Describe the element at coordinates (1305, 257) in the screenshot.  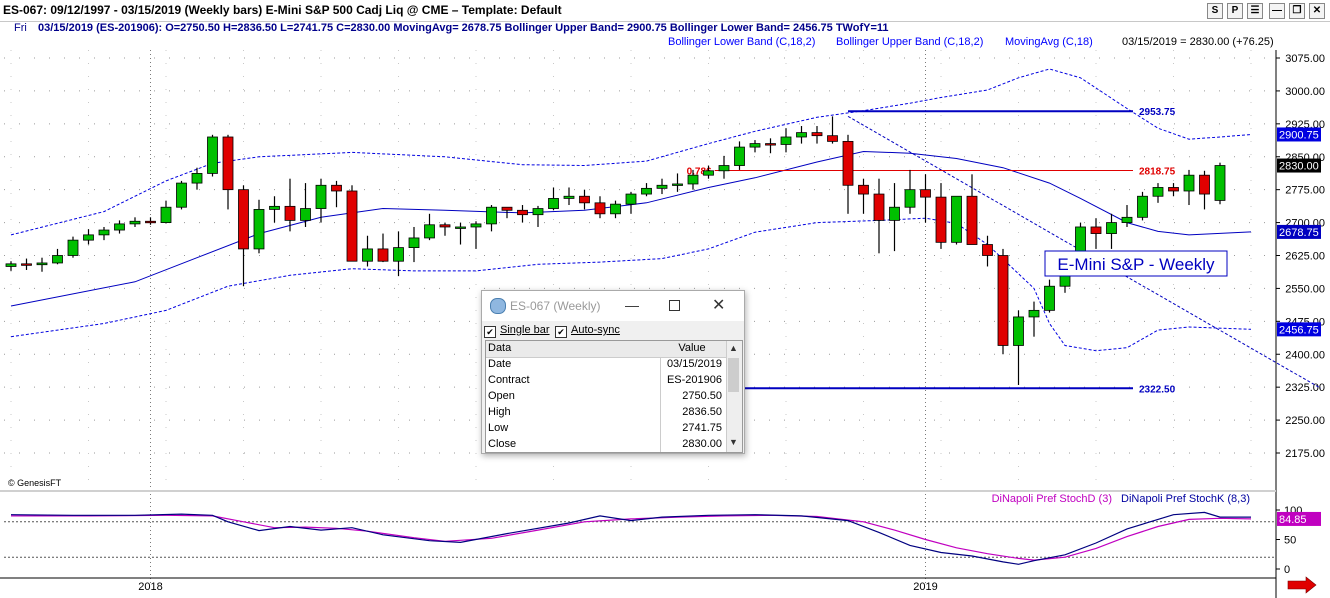
I see `y-tick-label: 2625.00` at that location.